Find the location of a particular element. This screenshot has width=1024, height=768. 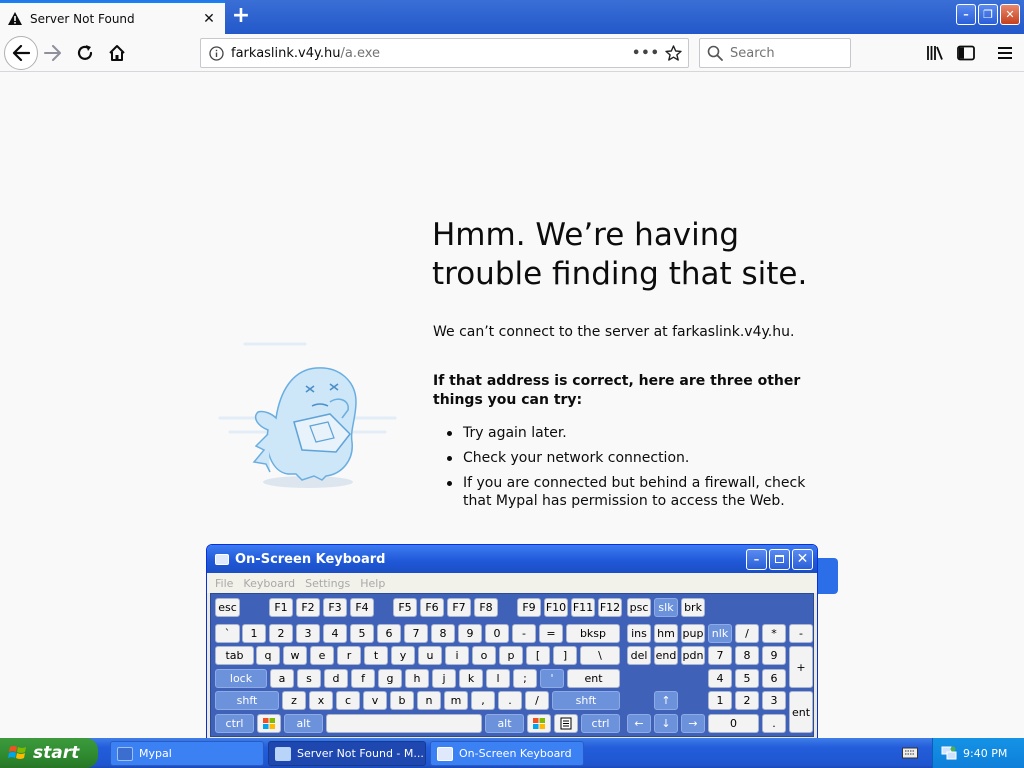

osk-key-F3: F3 is located at coordinates (335, 607).